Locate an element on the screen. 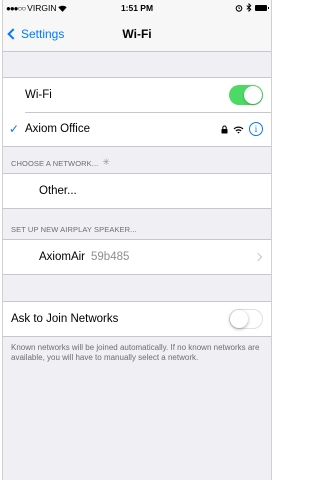 The width and height of the screenshot is (320, 480). top-bar: ●●●○○ VIRGIN 1:51 PM Settings Wi-Fi is located at coordinates (137, 26).